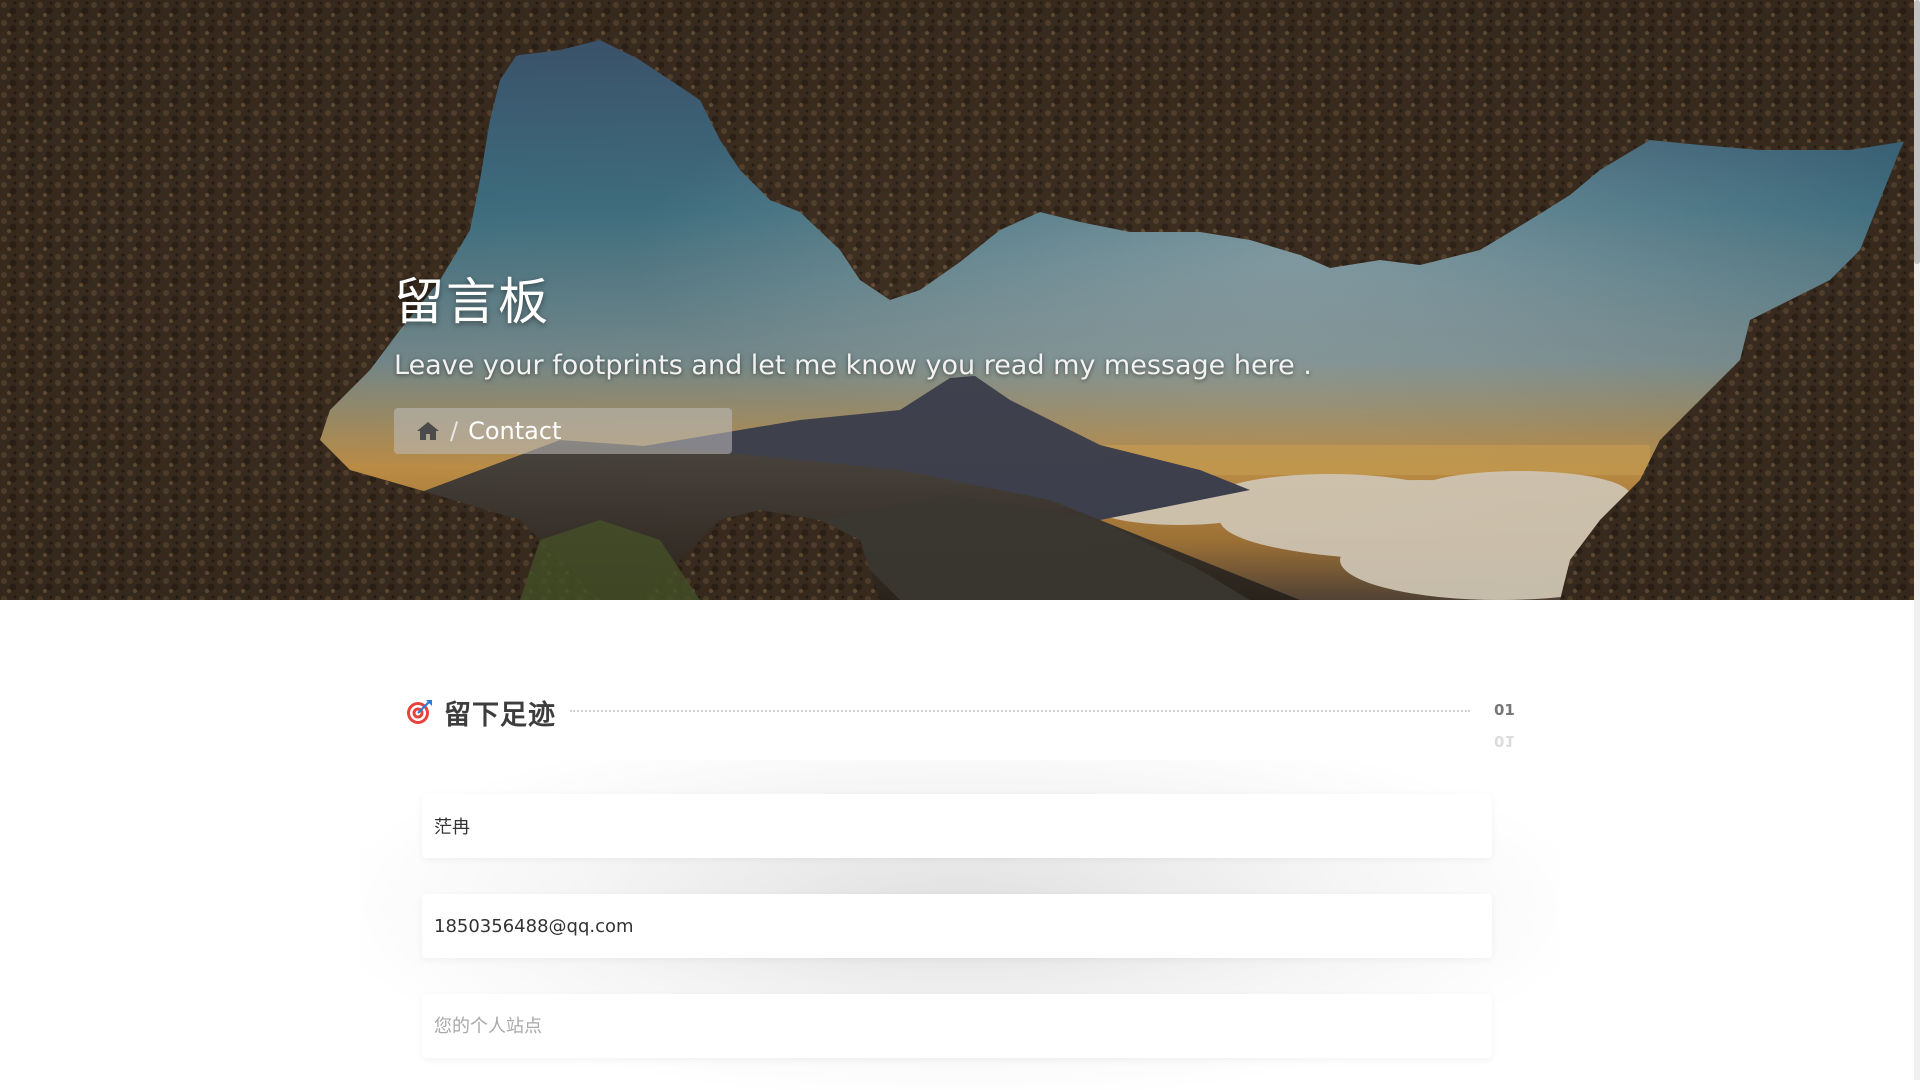 The height and width of the screenshot is (1090, 1920). I want to click on section-title-reflection: 留下足迹, so click(482, 711).